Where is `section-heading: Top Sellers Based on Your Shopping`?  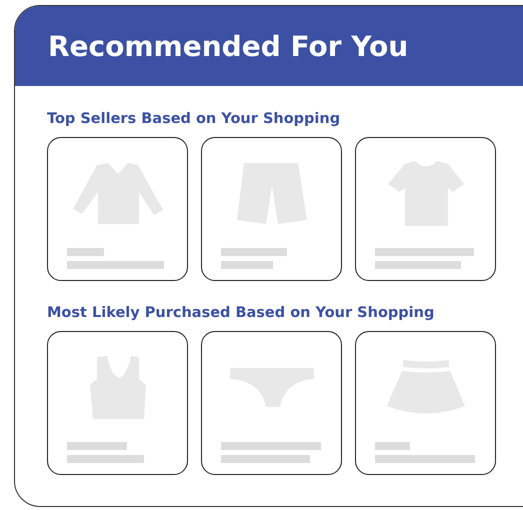 section-heading: Top Sellers Based on Your Shopping is located at coordinates (194, 119).